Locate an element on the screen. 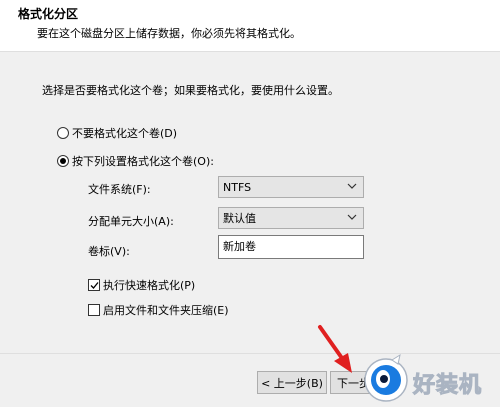  quick-format-checkbox: 执行快速格式化(P) is located at coordinates (141, 285).